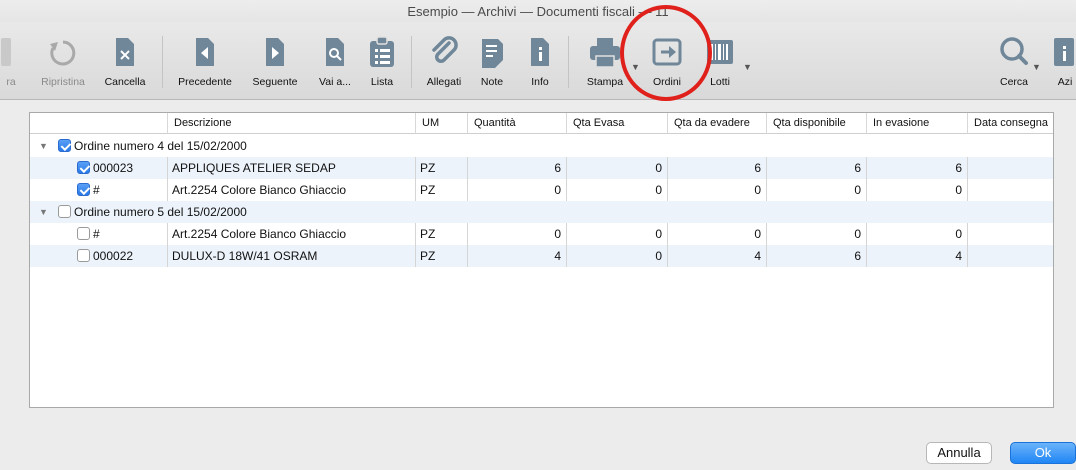  What do you see at coordinates (13, 61) in the screenshot?
I see `toolbar-partial-left-button: ra` at bounding box center [13, 61].